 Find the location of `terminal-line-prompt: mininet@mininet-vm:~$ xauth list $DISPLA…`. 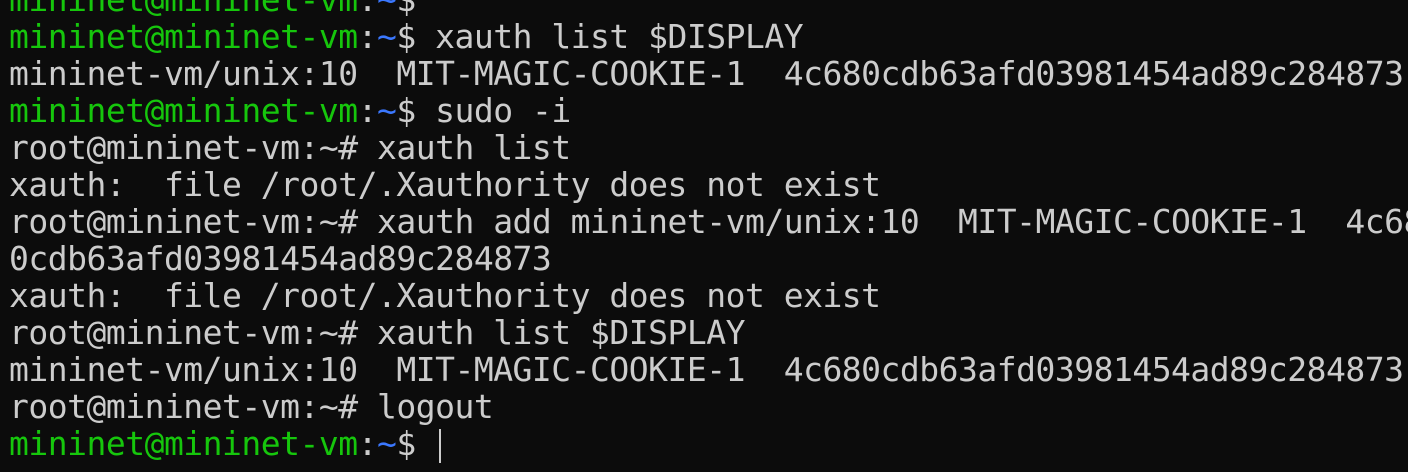

terminal-line-prompt: mininet@mininet-vm:~$ xauth list $DISPLA… is located at coordinates (708, 36).